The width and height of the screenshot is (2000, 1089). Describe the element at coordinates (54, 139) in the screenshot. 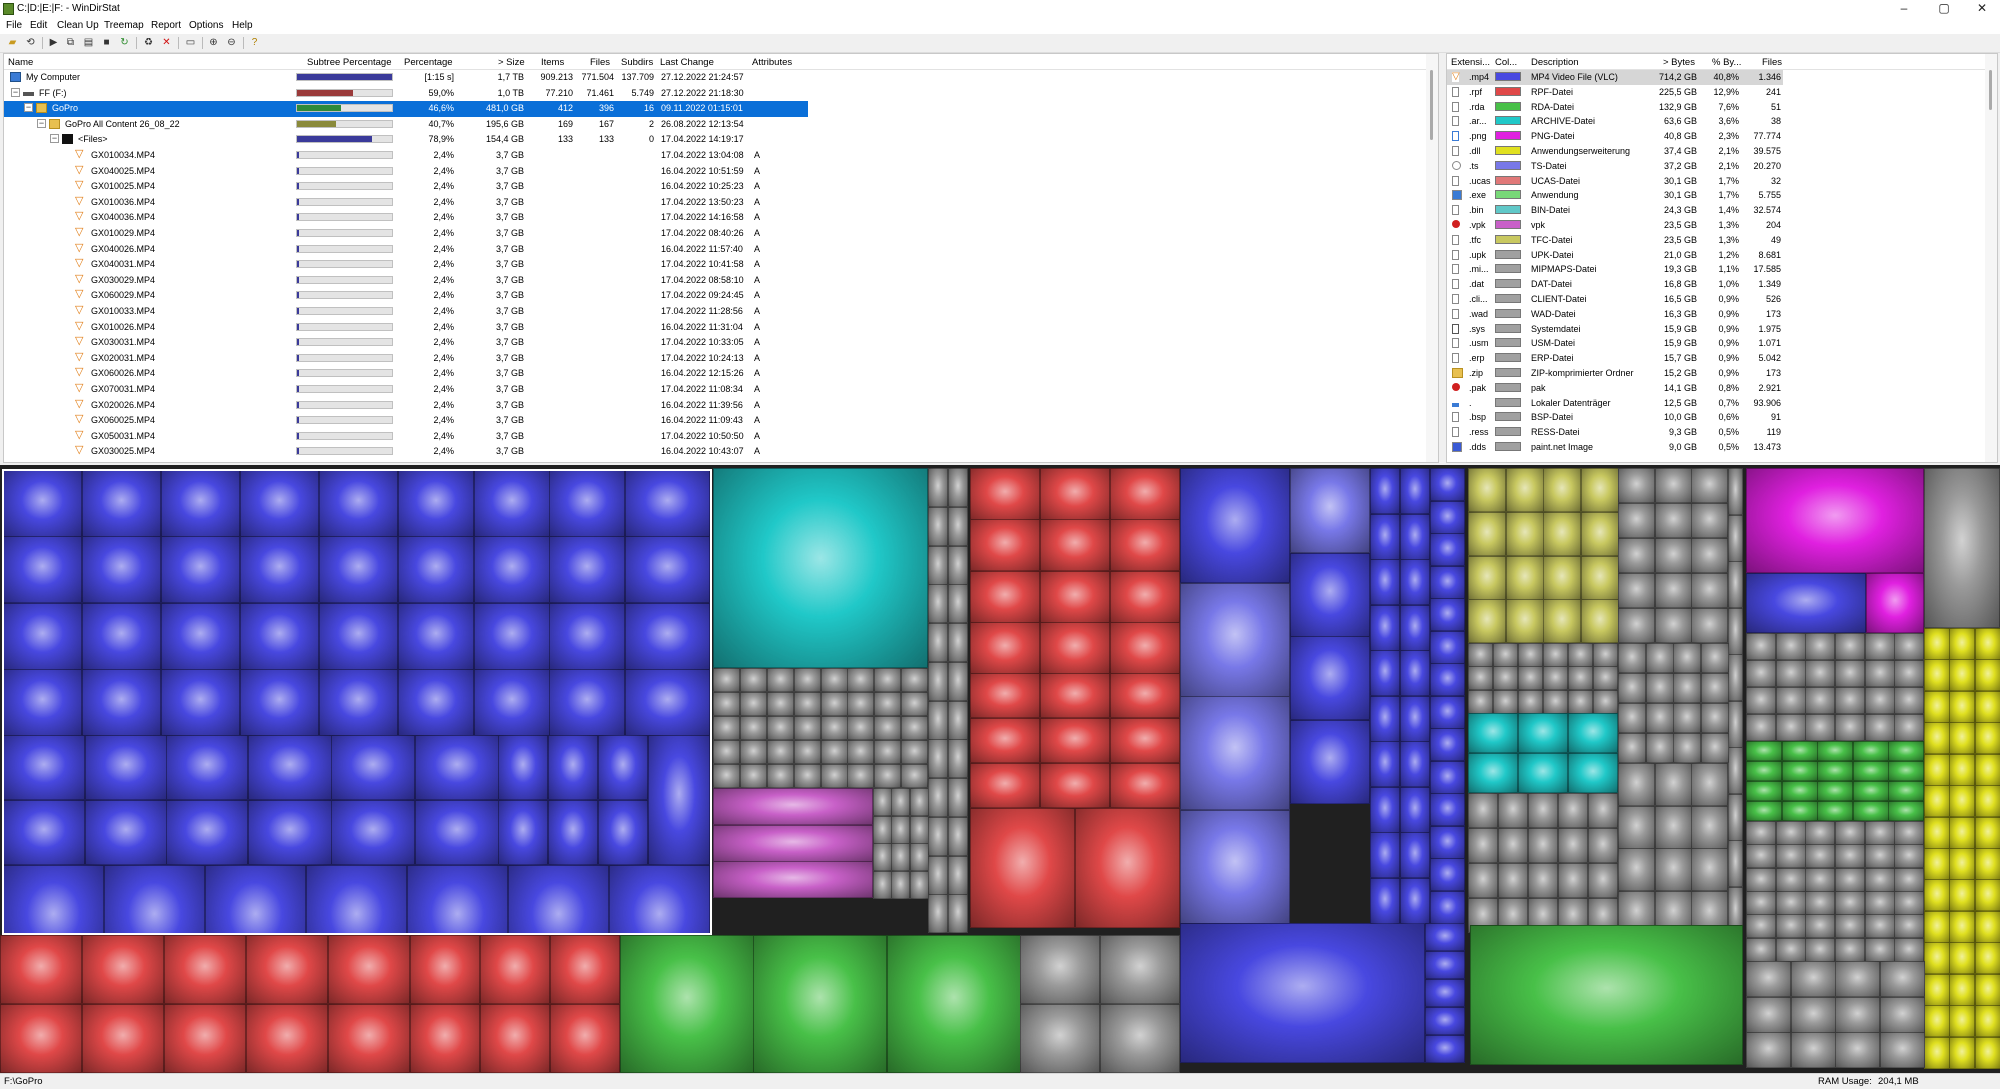

I see `collapse-toggle: −` at that location.